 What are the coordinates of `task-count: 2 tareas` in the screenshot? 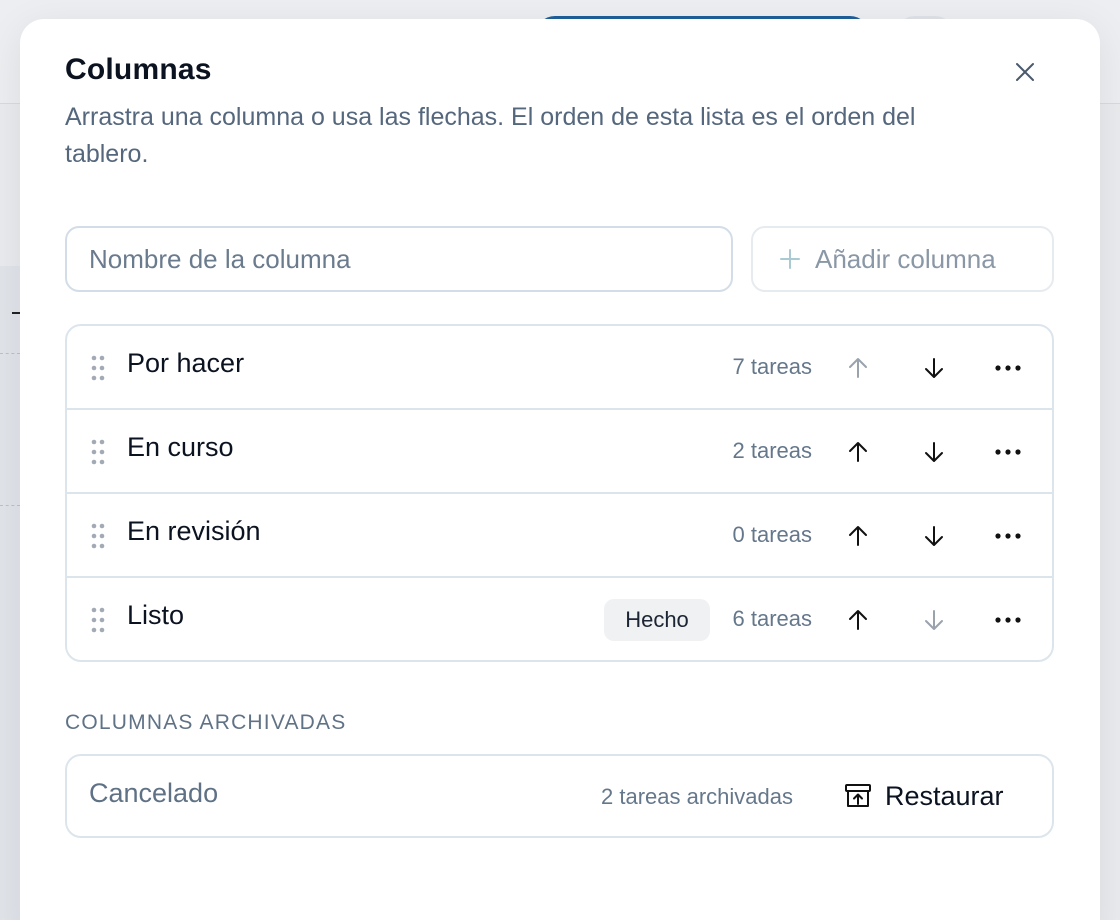 It's located at (772, 450).